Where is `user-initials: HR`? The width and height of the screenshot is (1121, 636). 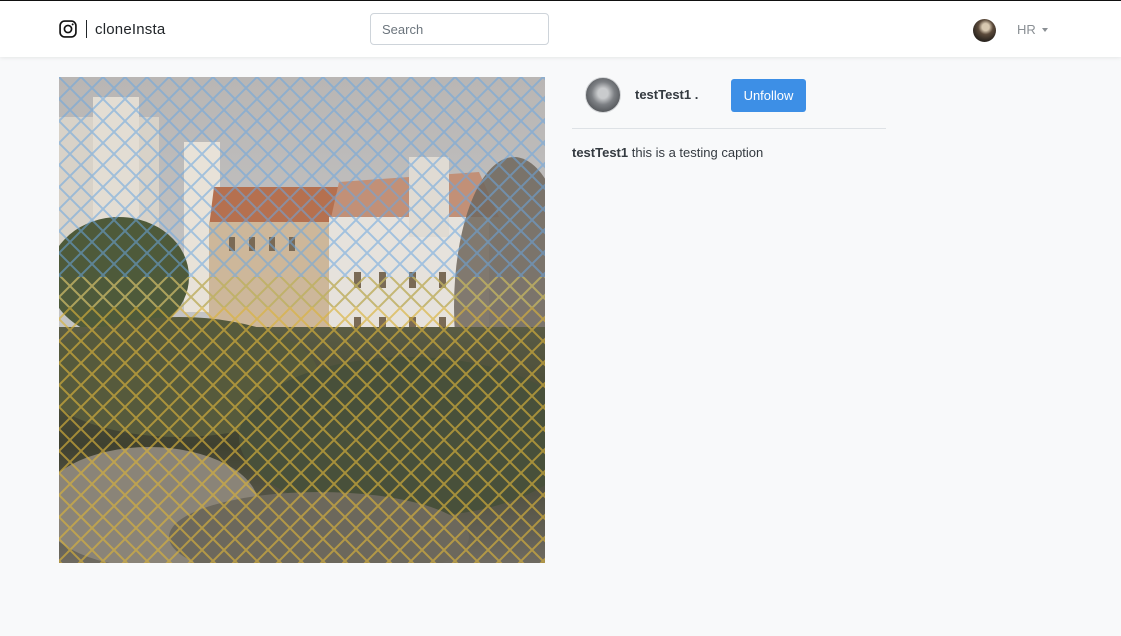 user-initials: HR is located at coordinates (1026, 29).